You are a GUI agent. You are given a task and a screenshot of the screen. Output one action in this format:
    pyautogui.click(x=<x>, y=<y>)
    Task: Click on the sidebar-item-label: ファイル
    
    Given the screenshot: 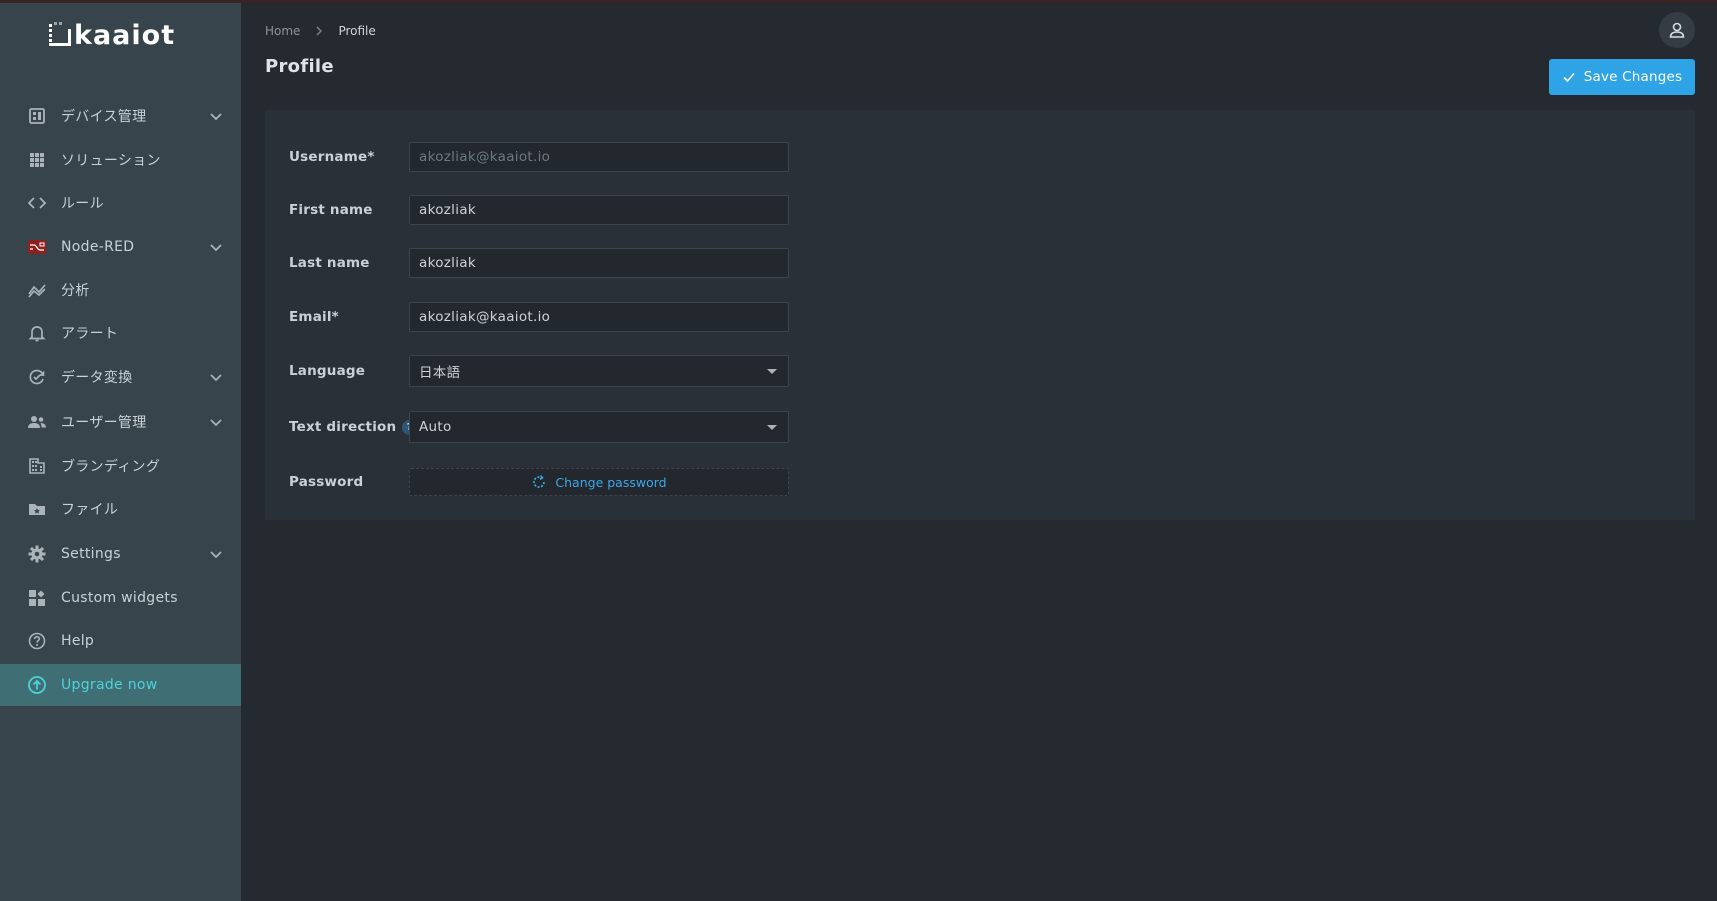 What is the action you would take?
    pyautogui.click(x=90, y=510)
    